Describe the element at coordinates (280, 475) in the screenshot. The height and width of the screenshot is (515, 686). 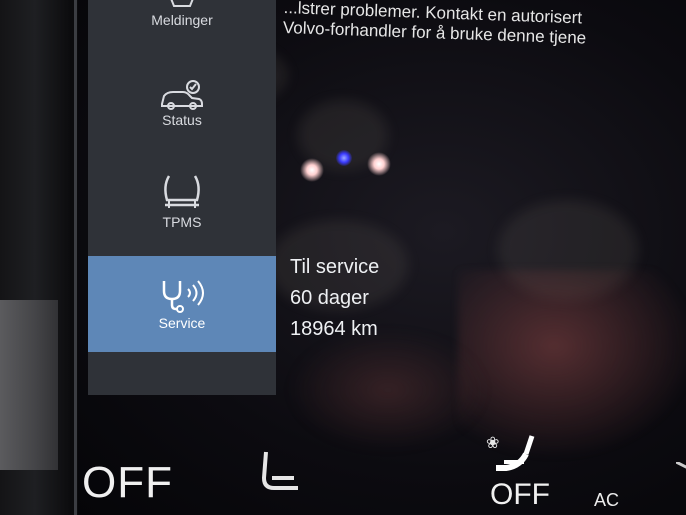
I see `seat-heat-icon` at that location.